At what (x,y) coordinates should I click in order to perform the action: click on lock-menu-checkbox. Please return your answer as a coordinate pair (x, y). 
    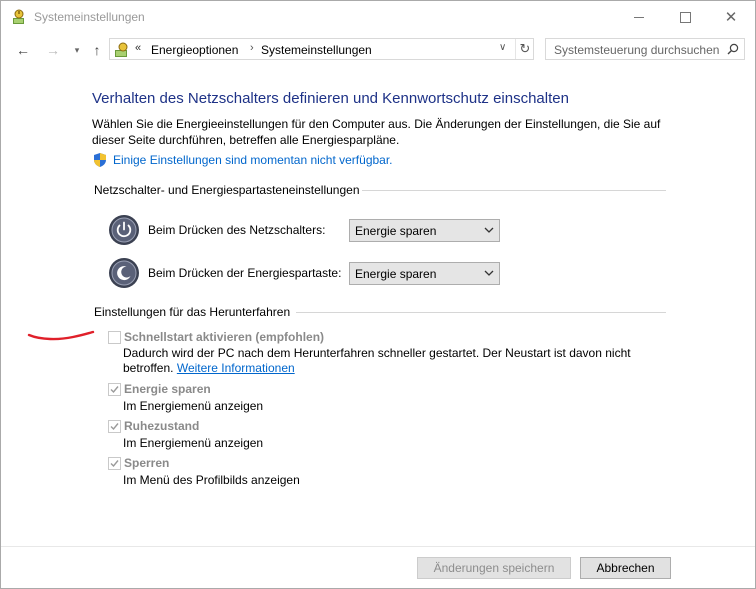
    Looking at the image, I should click on (114, 463).